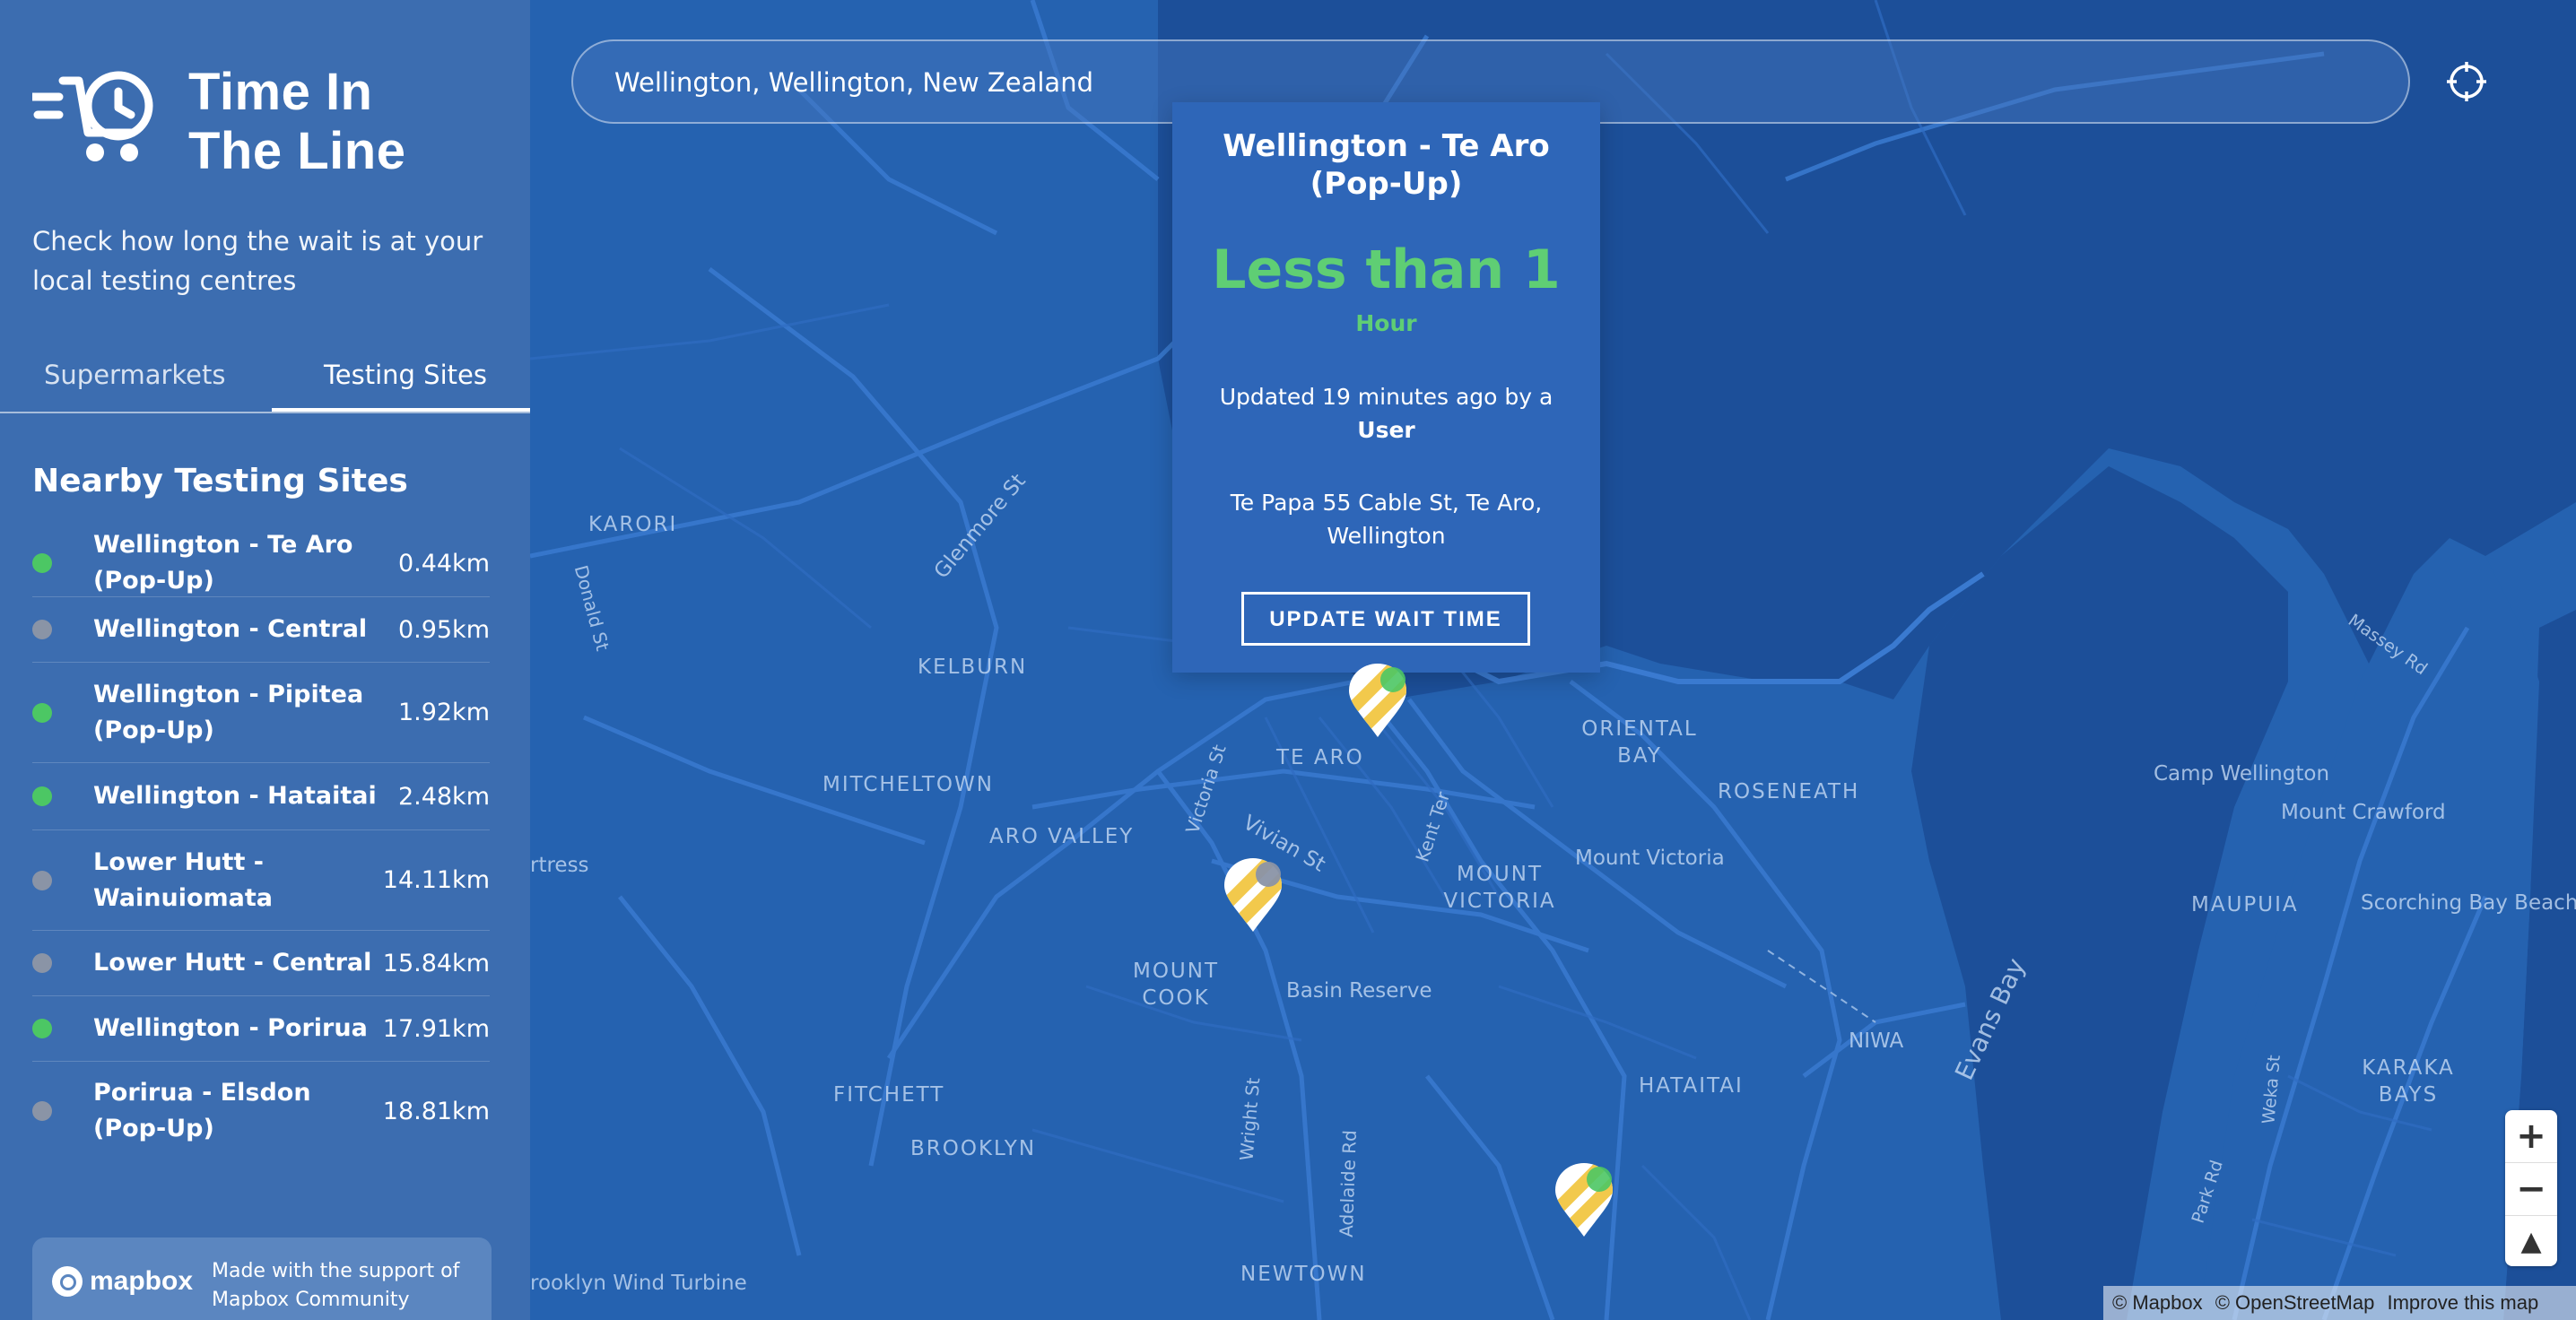  What do you see at coordinates (1650, 858) in the screenshot?
I see `map-label: Mount Victoria` at bounding box center [1650, 858].